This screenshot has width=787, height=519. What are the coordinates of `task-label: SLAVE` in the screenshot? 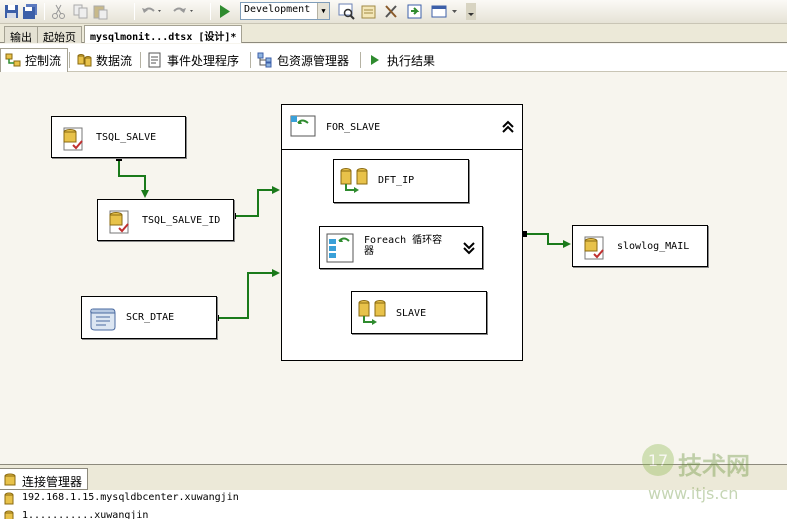 It's located at (411, 313).